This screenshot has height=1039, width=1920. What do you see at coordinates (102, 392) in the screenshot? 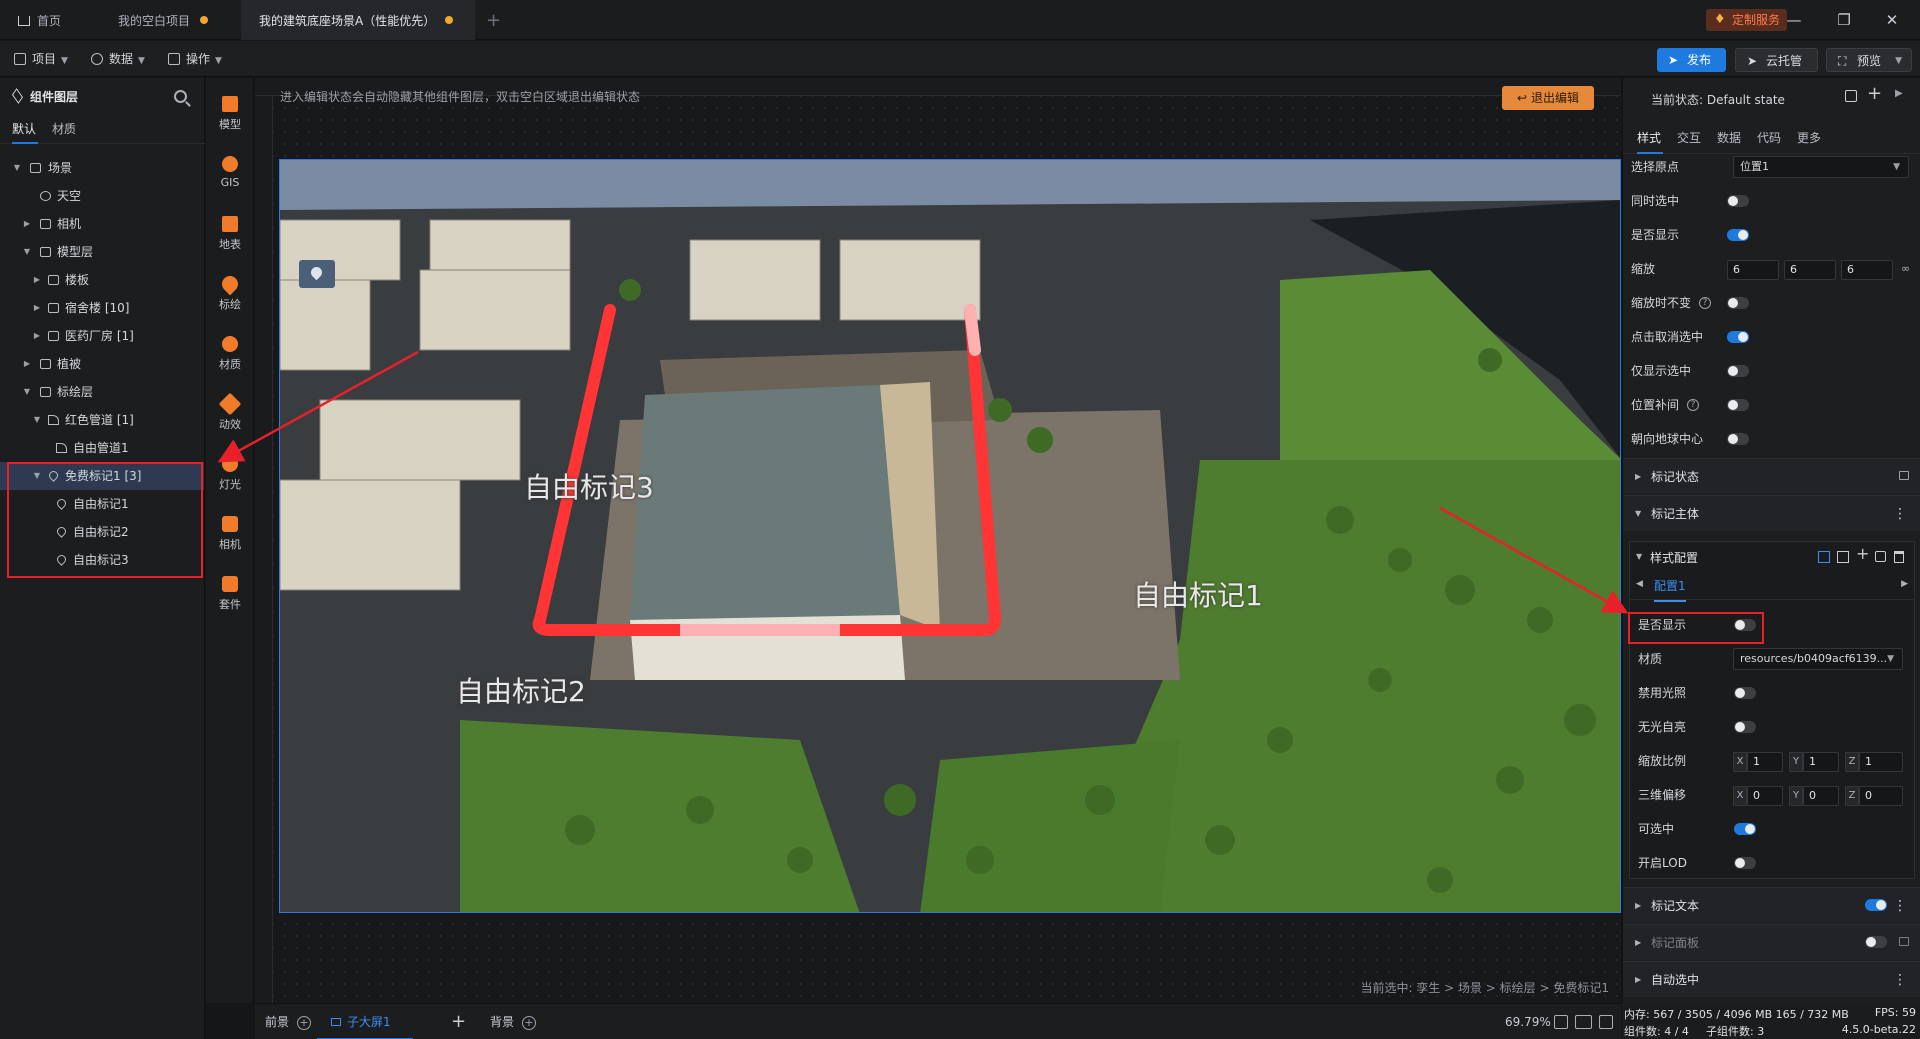
I see `tree-item-plot-layer: ▼ 标绘层` at bounding box center [102, 392].